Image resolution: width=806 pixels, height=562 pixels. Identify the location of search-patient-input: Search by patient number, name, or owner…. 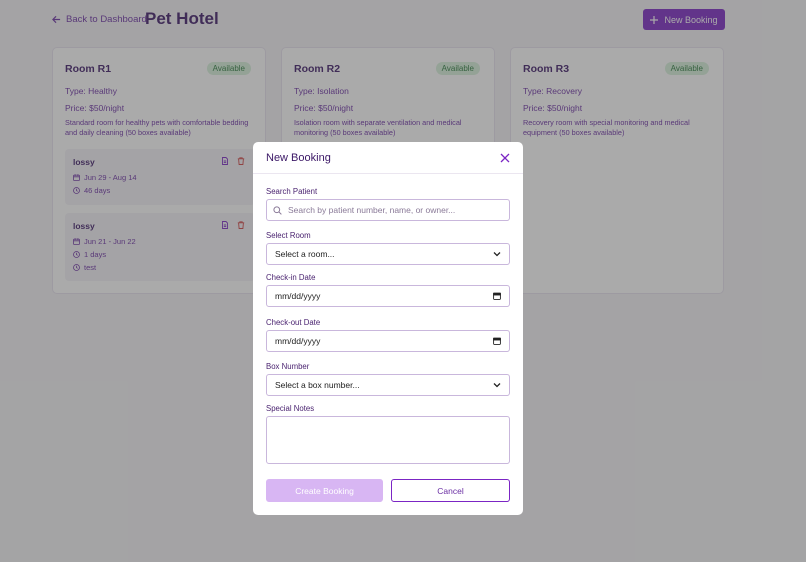
(388, 210).